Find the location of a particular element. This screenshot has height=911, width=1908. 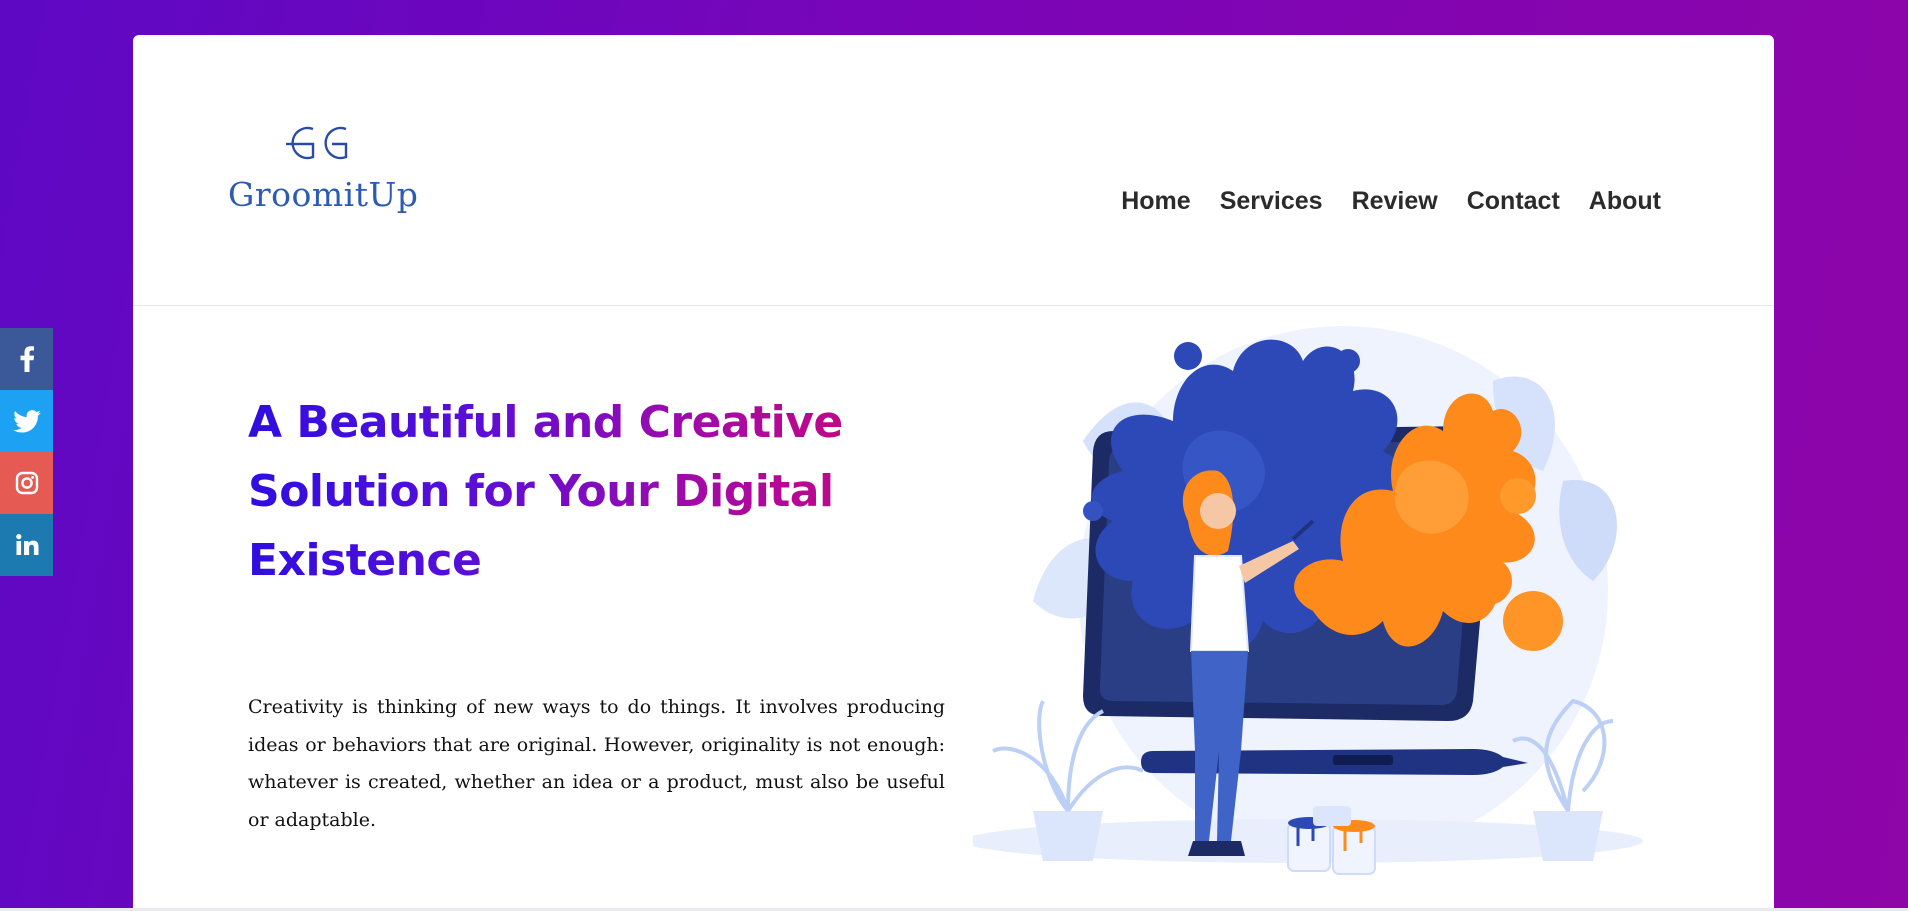

facebook-icon is located at coordinates (27, 359).